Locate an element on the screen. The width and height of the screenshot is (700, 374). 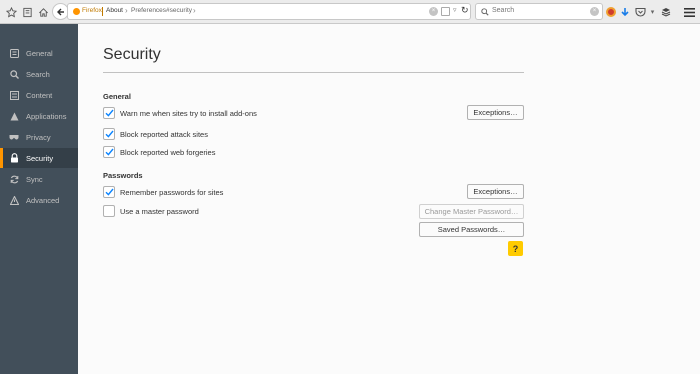
sidebar-item-label: Search is located at coordinates (38, 74).